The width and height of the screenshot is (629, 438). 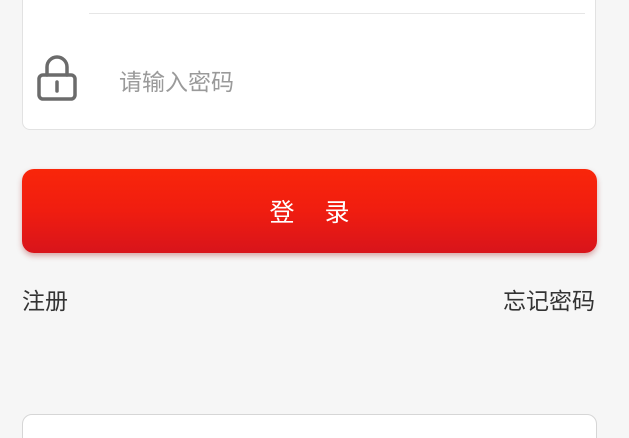 I want to click on password-input, so click(x=347, y=83).